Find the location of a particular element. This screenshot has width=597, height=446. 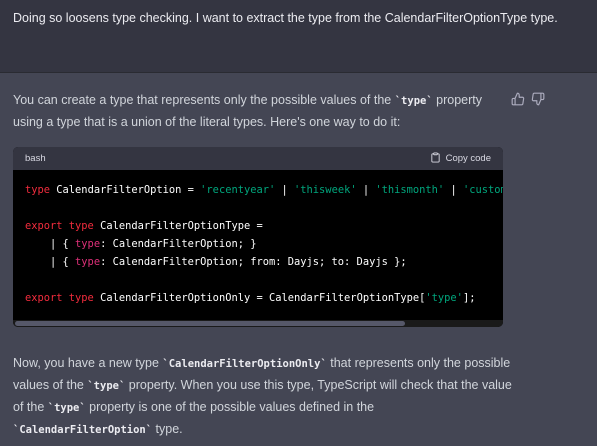

code-token: 'recentyear' is located at coordinates (238, 190).